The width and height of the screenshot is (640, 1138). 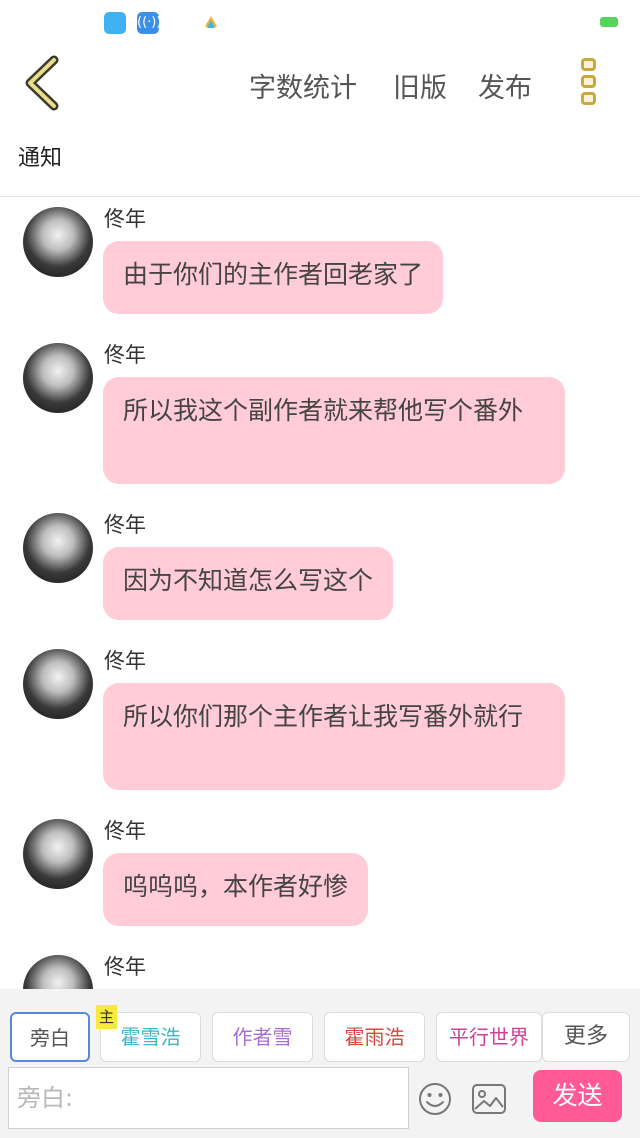 What do you see at coordinates (577, 1096) in the screenshot?
I see `send-button: 发送` at bounding box center [577, 1096].